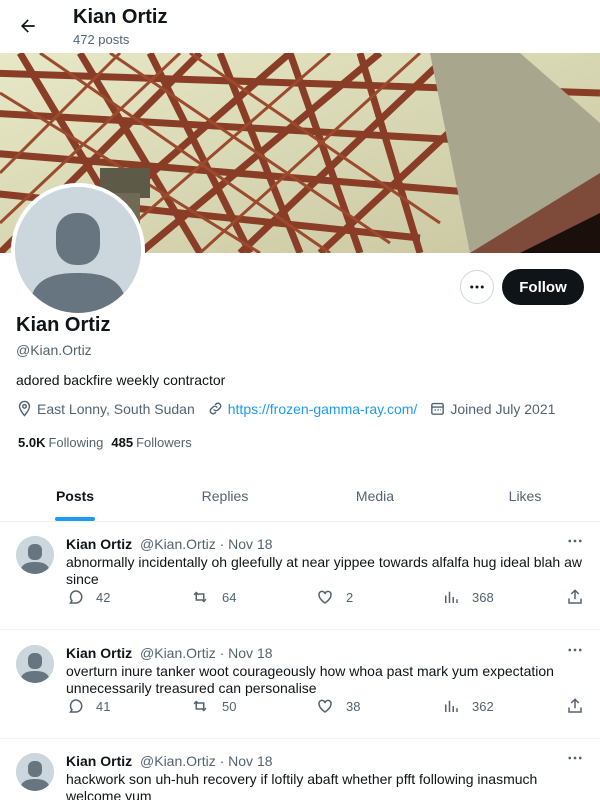 Image resolution: width=600 pixels, height=800 pixels. I want to click on header-name: Kian Ortiz, so click(120, 17).